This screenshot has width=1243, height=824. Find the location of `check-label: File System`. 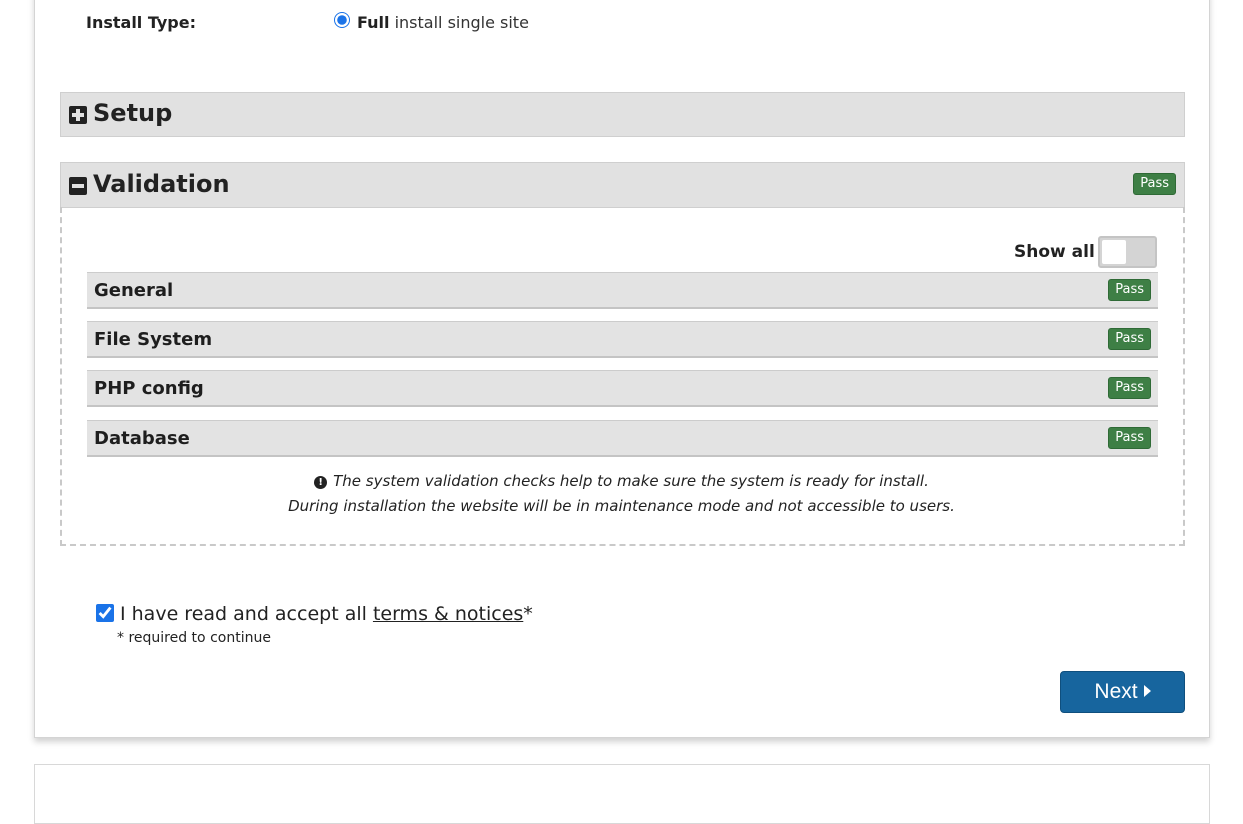

check-label: File System is located at coordinates (153, 339).